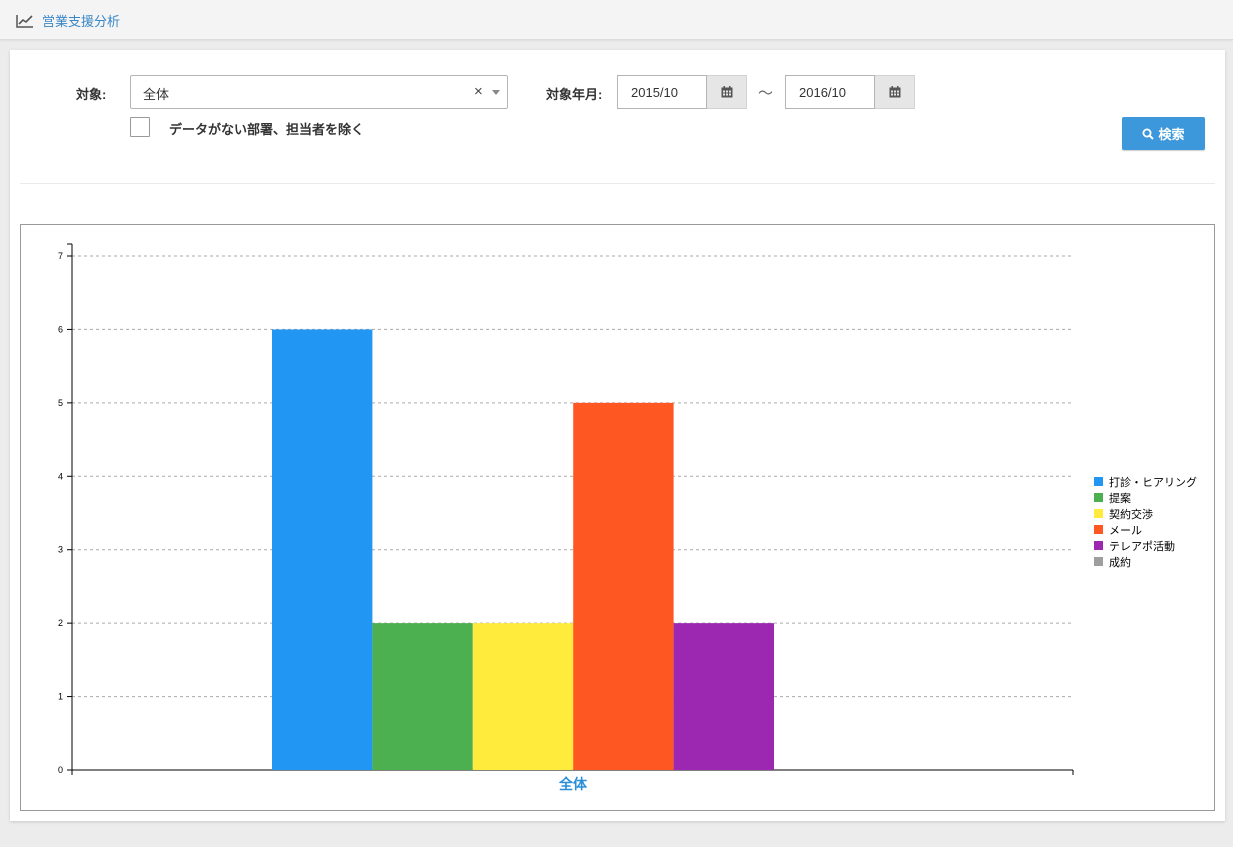 Image resolution: width=1233 pixels, height=847 pixels. I want to click on x-category-label: 全体, so click(573, 784).